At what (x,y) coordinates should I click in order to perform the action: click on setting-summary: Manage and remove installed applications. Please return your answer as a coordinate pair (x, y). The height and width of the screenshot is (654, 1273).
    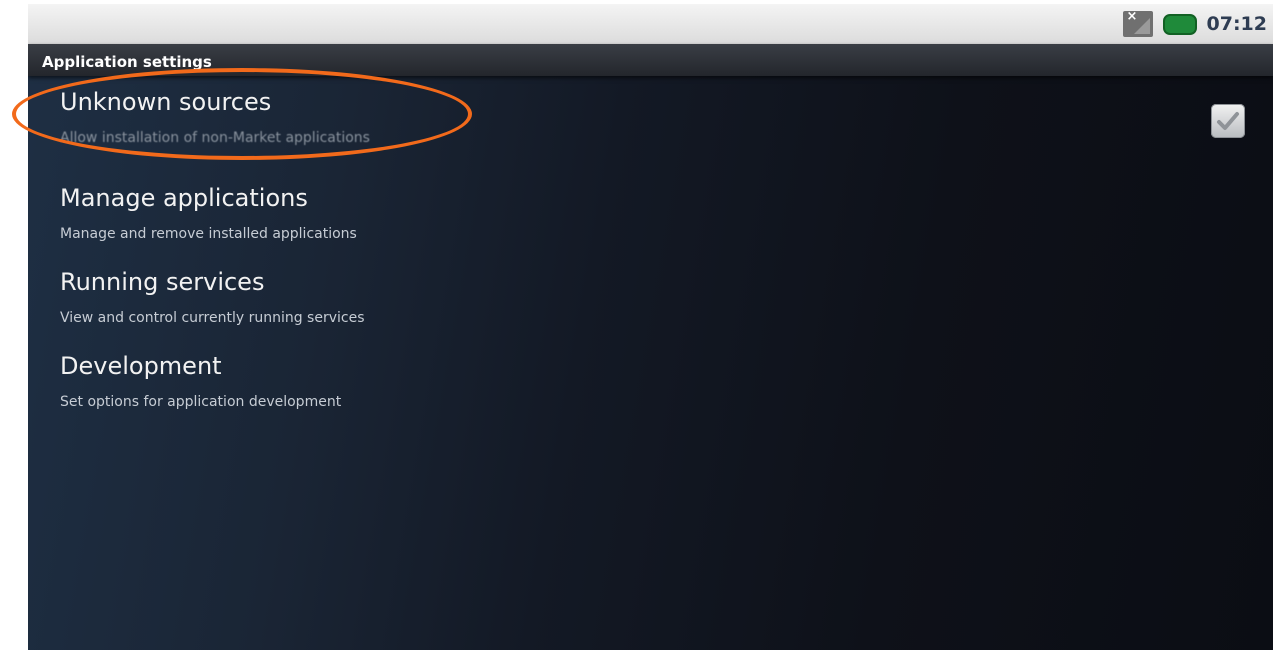
    Looking at the image, I should click on (208, 234).